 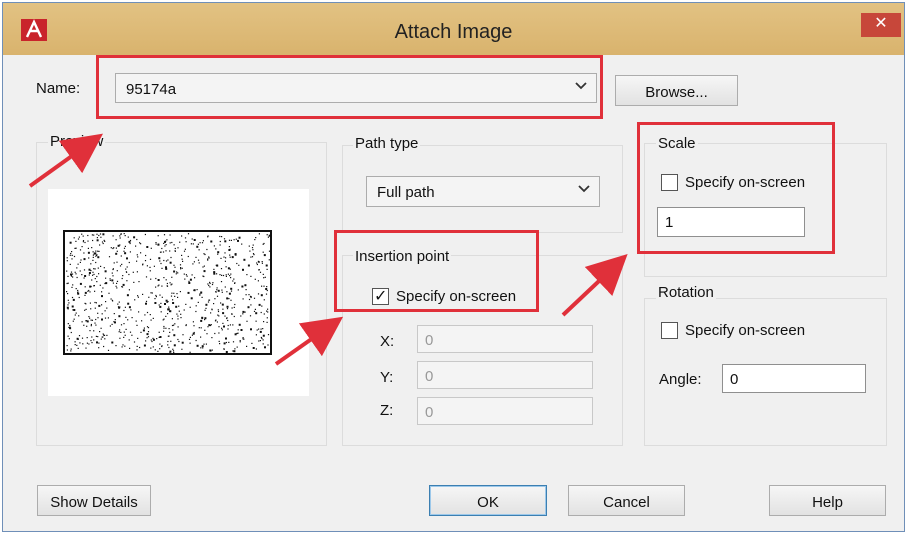 I want to click on arrow-to-insertion-point, so click(x=309, y=341).